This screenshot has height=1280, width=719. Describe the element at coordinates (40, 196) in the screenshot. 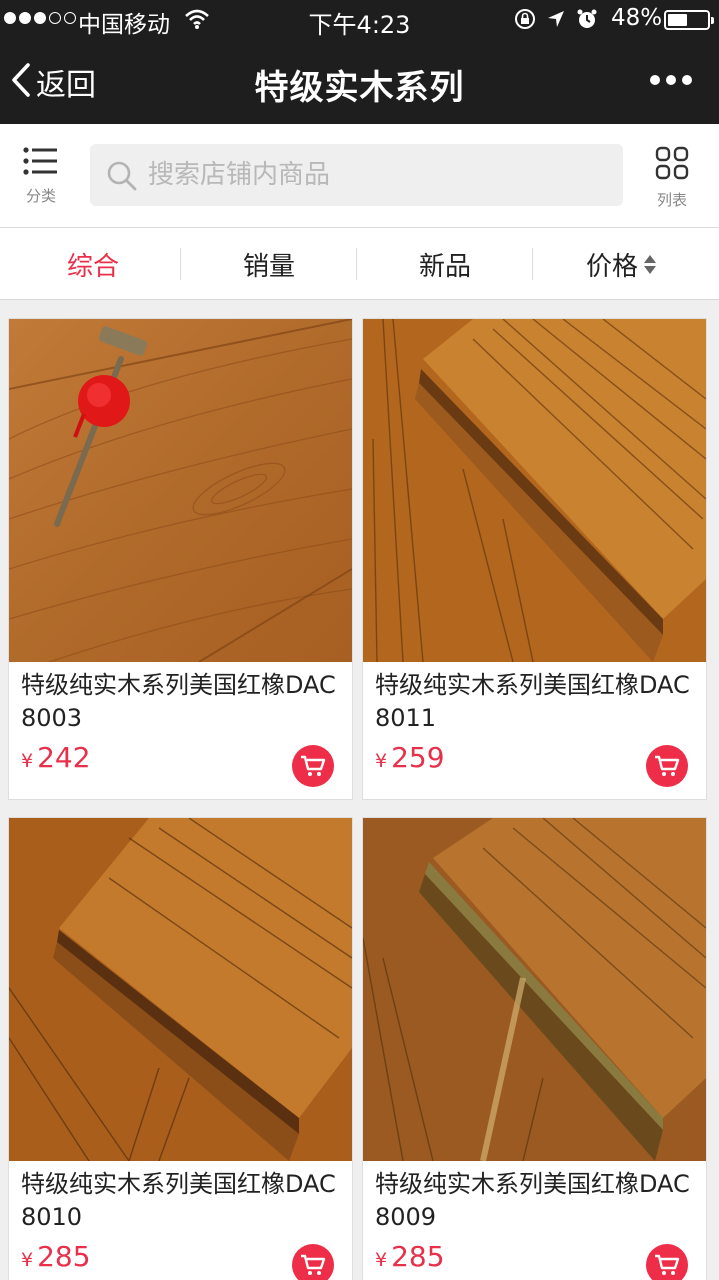

I see `category-label: 分类` at that location.